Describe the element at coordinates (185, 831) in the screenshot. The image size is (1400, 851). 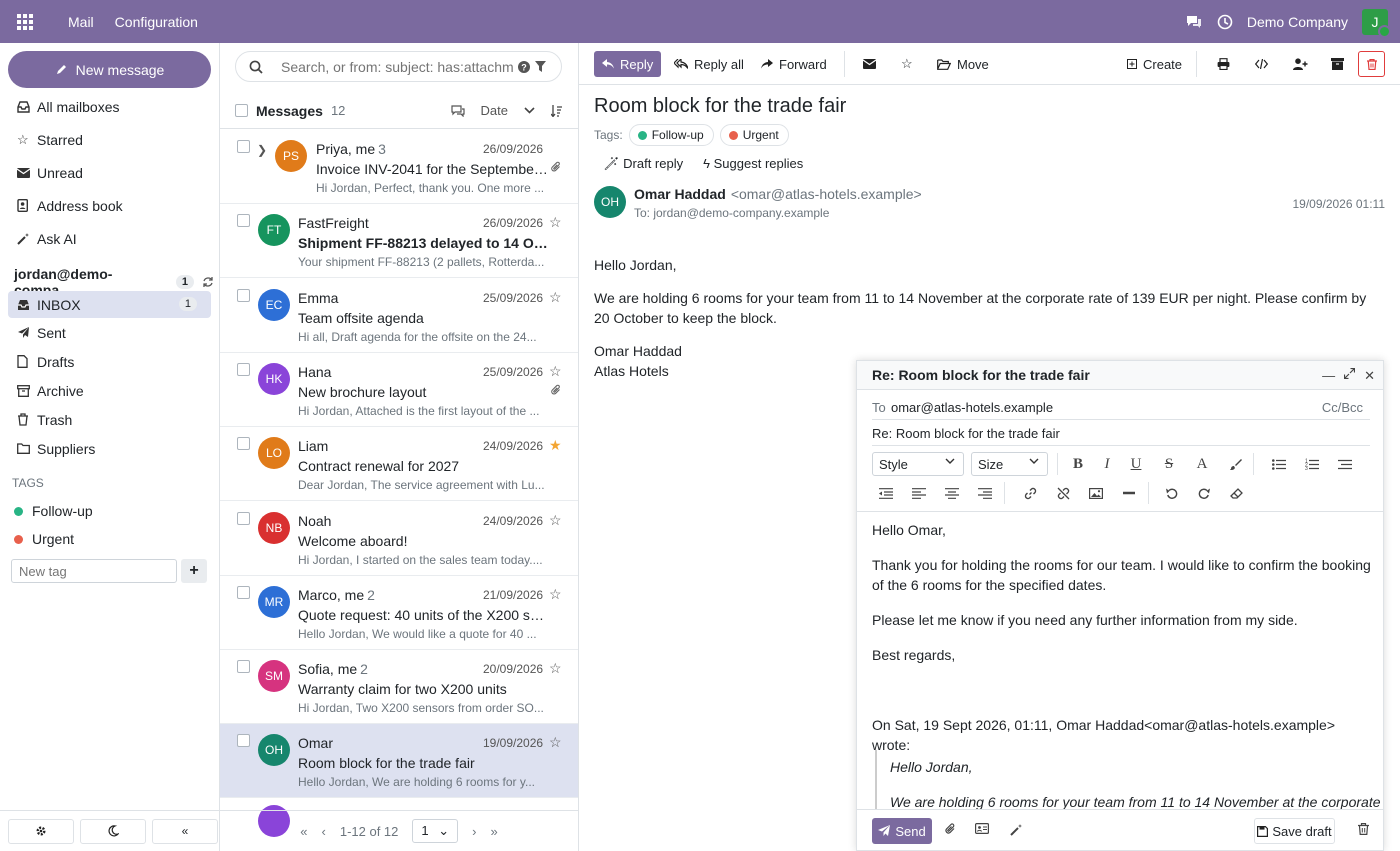
I see `collapse-sidebar-button: «` at that location.